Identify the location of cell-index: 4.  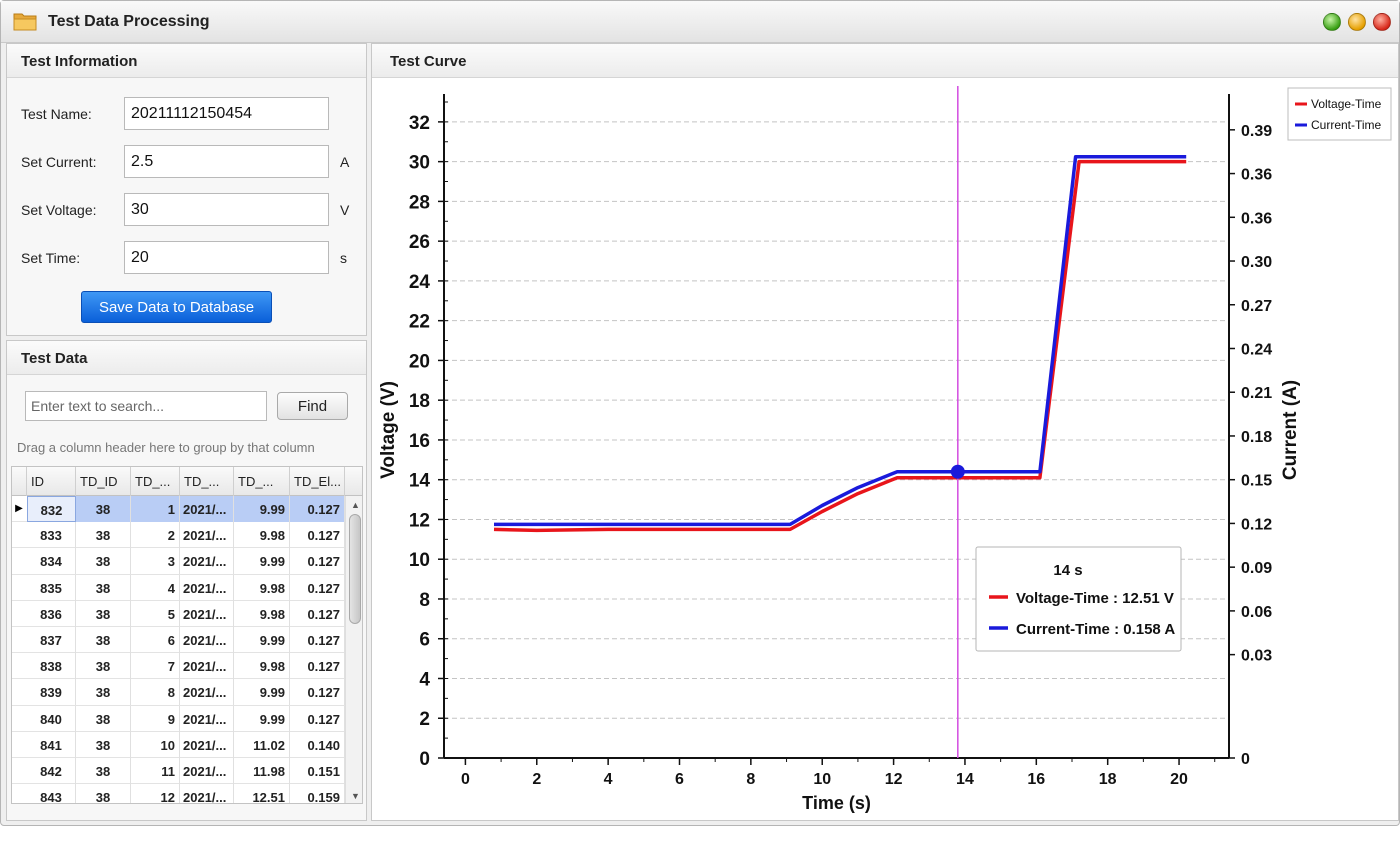
(155, 587).